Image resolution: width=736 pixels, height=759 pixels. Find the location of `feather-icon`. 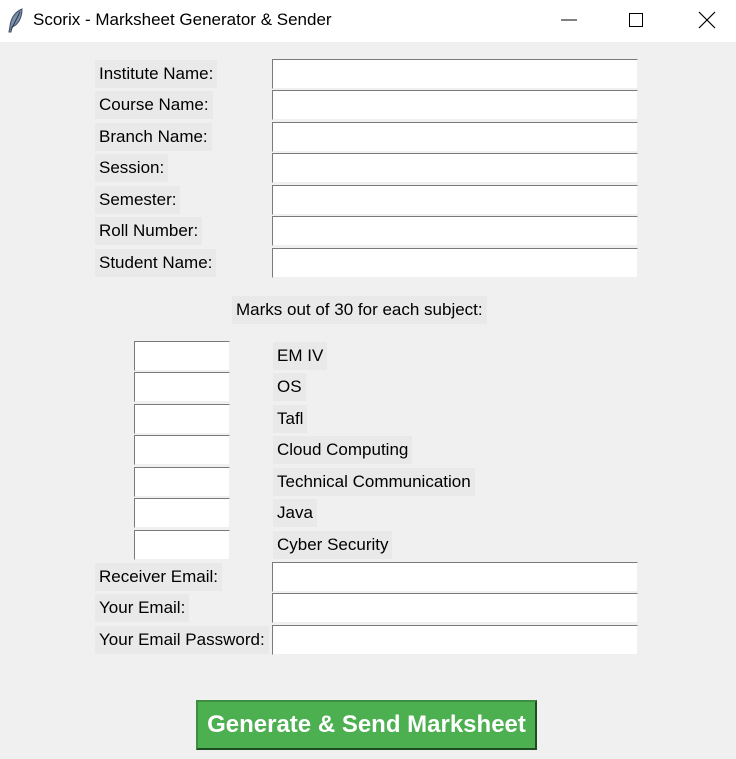

feather-icon is located at coordinates (16, 21).